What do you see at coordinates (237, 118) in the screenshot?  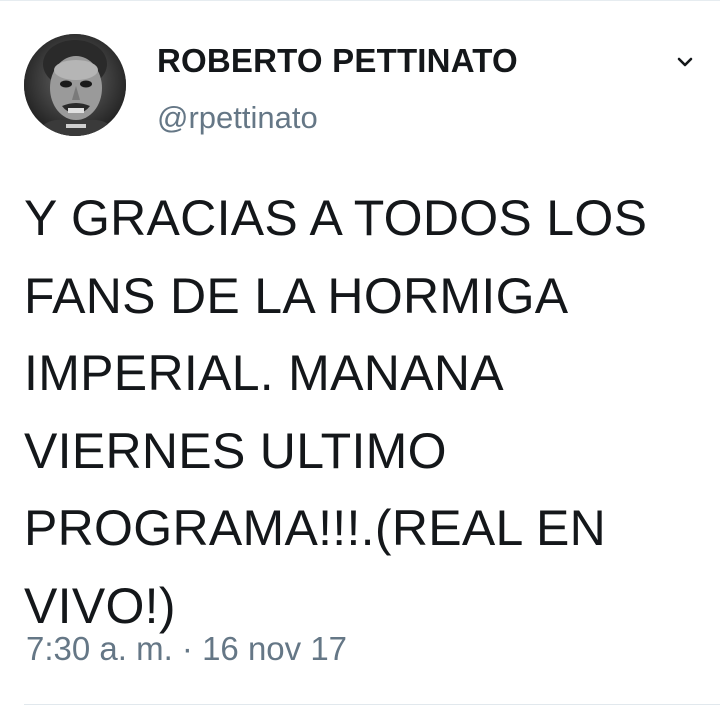 I see `author-handle: @rpettinato` at bounding box center [237, 118].